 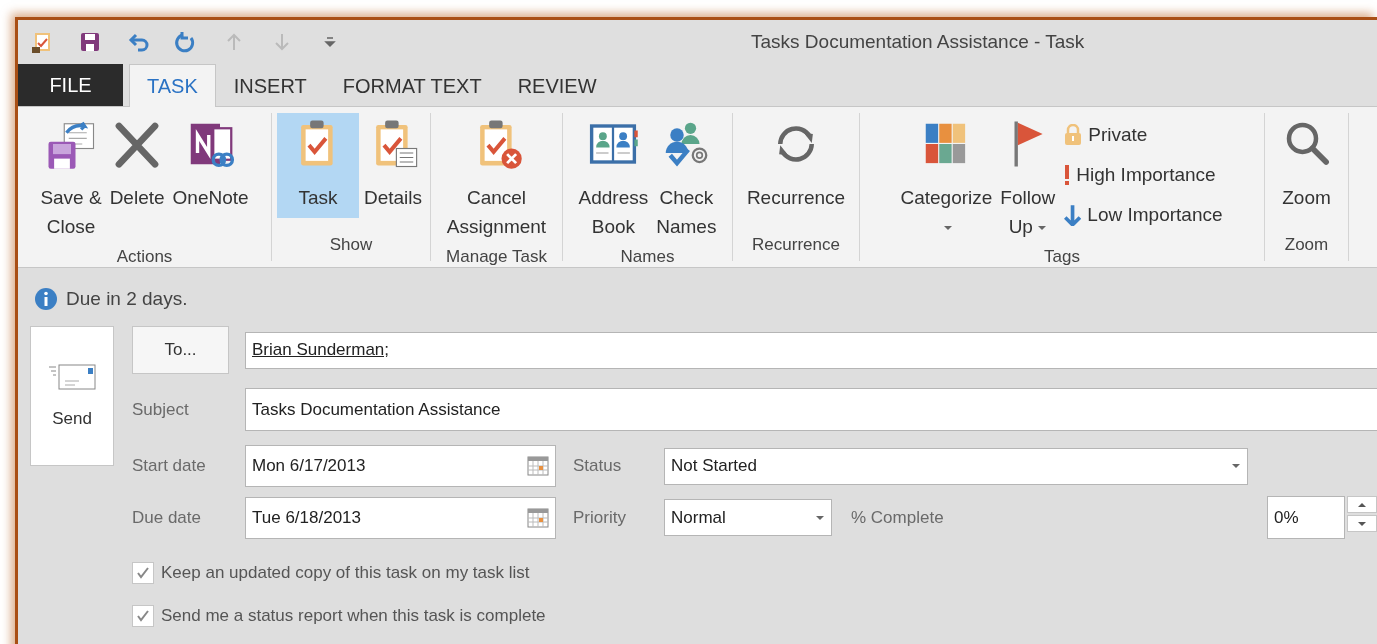 What do you see at coordinates (412, 86) in the screenshot?
I see `ribbon-tab: FORMAT TEXT` at bounding box center [412, 86].